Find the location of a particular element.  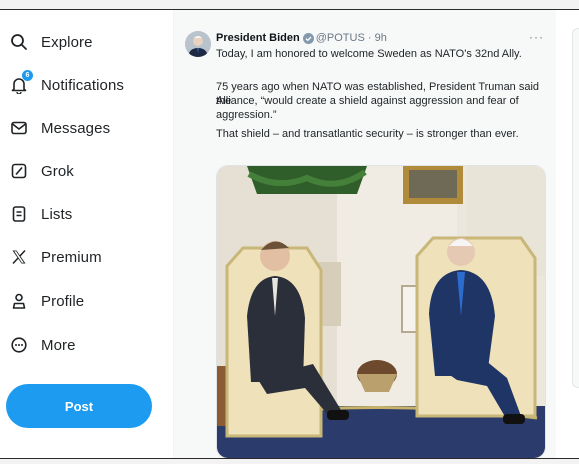

author-name: President Biden is located at coordinates (258, 38).